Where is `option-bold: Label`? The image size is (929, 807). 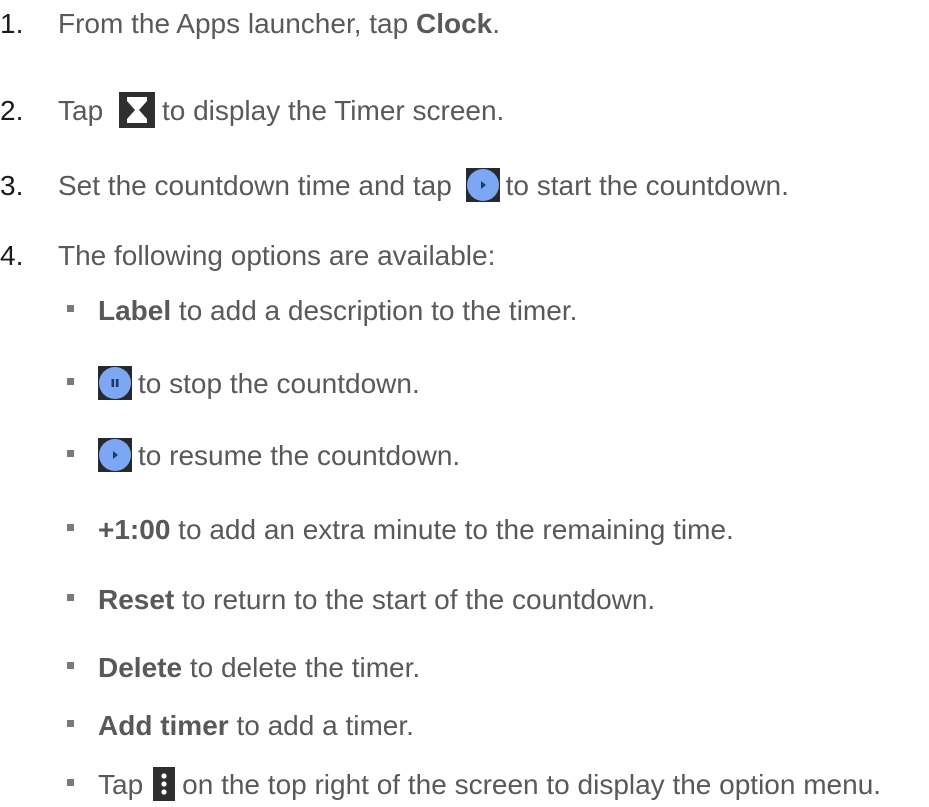
option-bold: Label is located at coordinates (135, 310).